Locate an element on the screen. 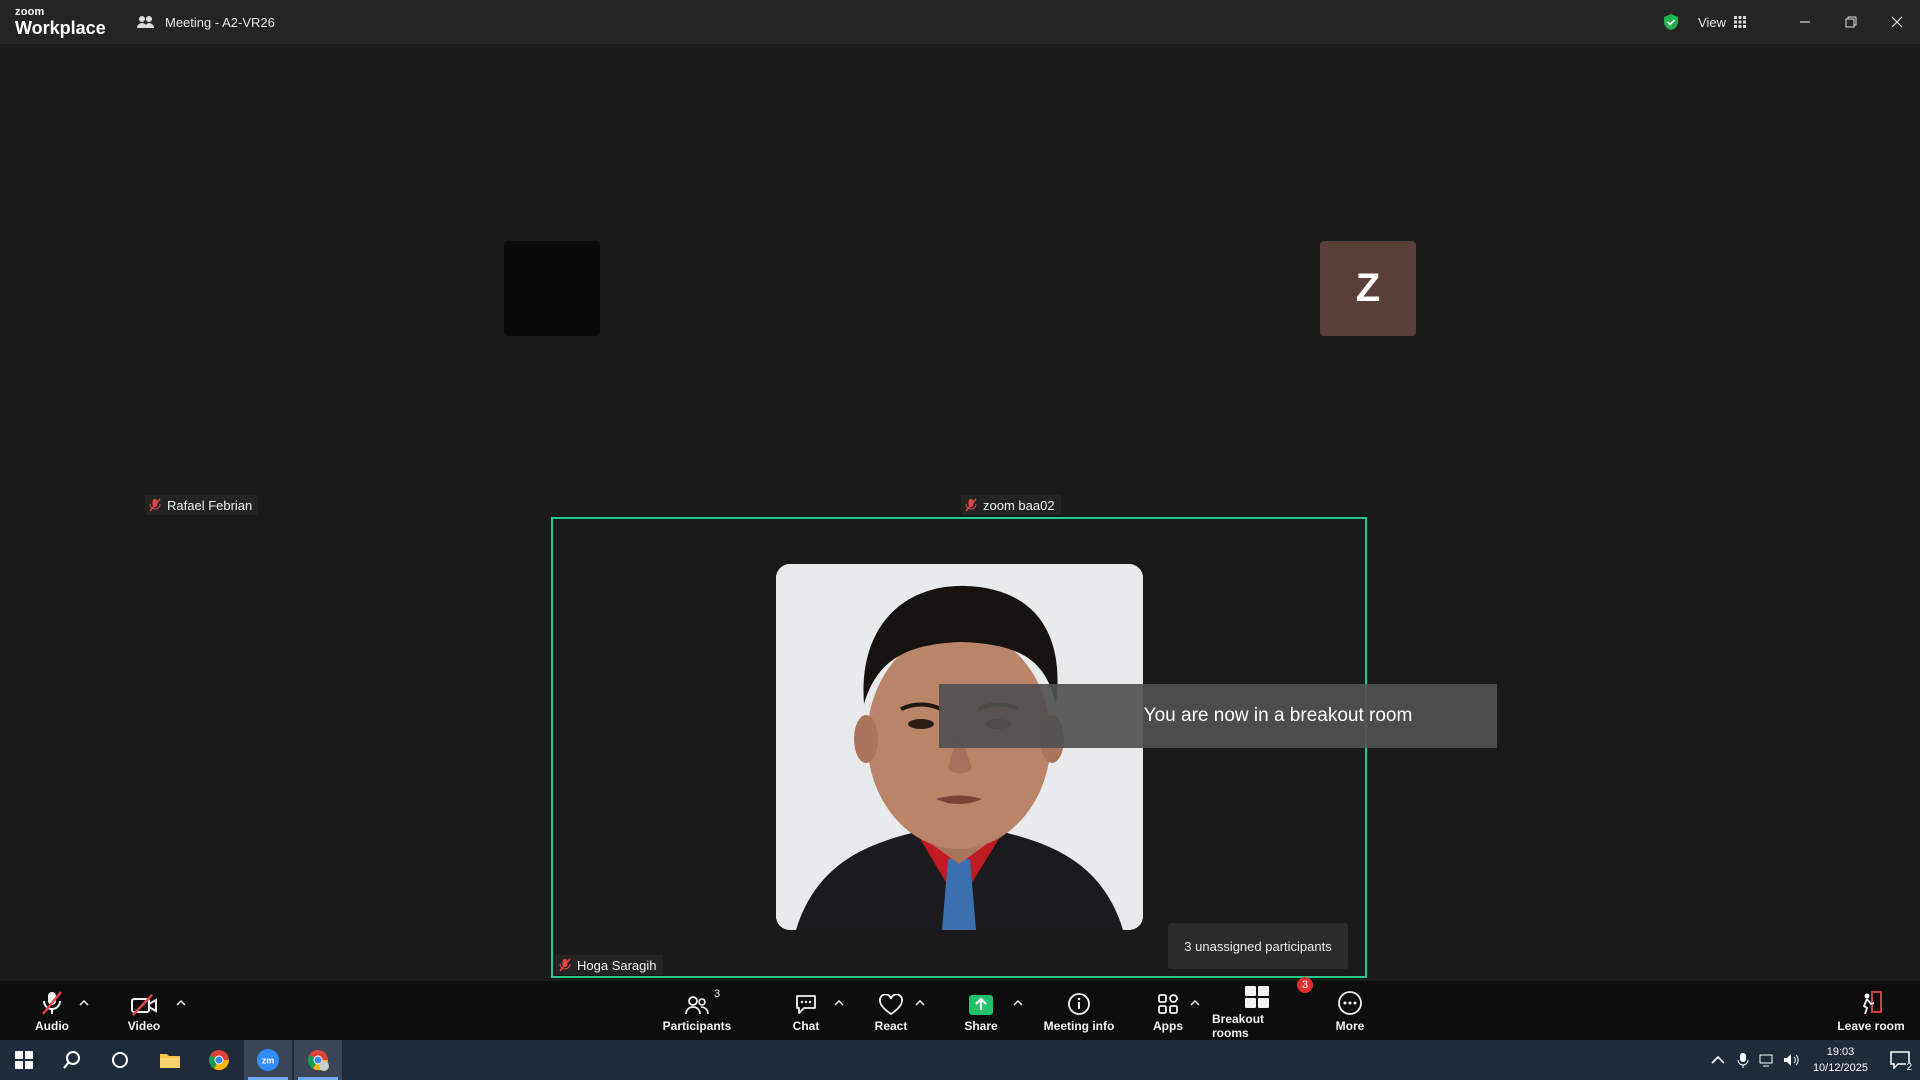  apps-options-caret is located at coordinates (1195, 1003).